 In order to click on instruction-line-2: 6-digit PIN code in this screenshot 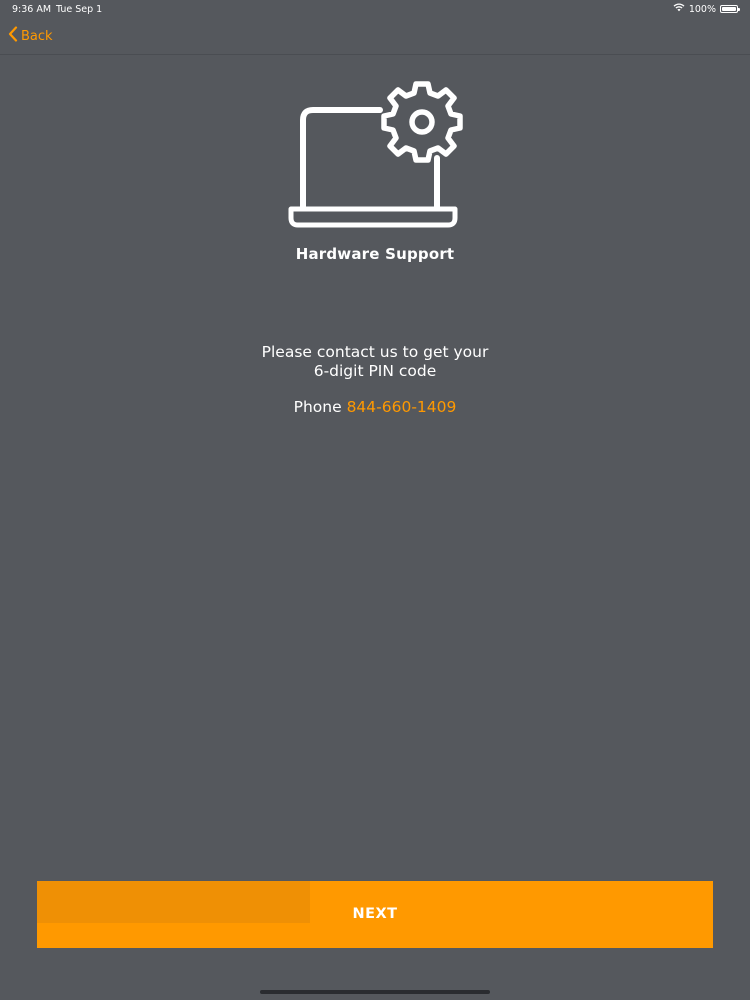, I will do `click(375, 371)`.